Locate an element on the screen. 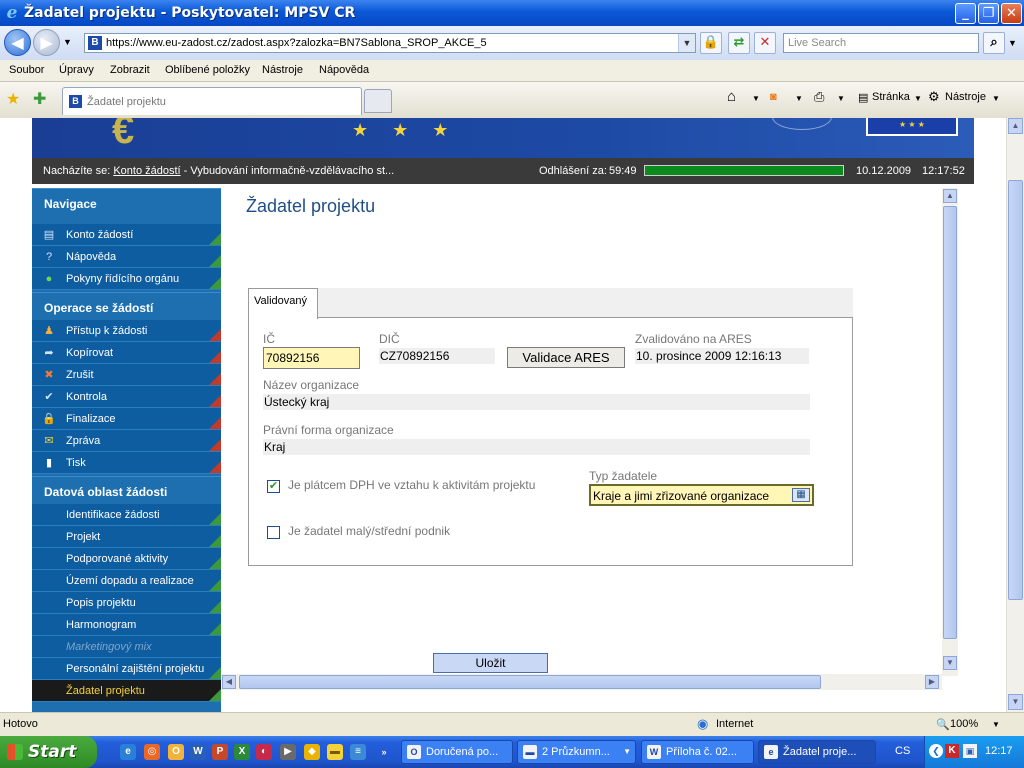 The height and width of the screenshot is (768, 1024). quicklaunch-extra-icon: ≡ is located at coordinates (358, 752).